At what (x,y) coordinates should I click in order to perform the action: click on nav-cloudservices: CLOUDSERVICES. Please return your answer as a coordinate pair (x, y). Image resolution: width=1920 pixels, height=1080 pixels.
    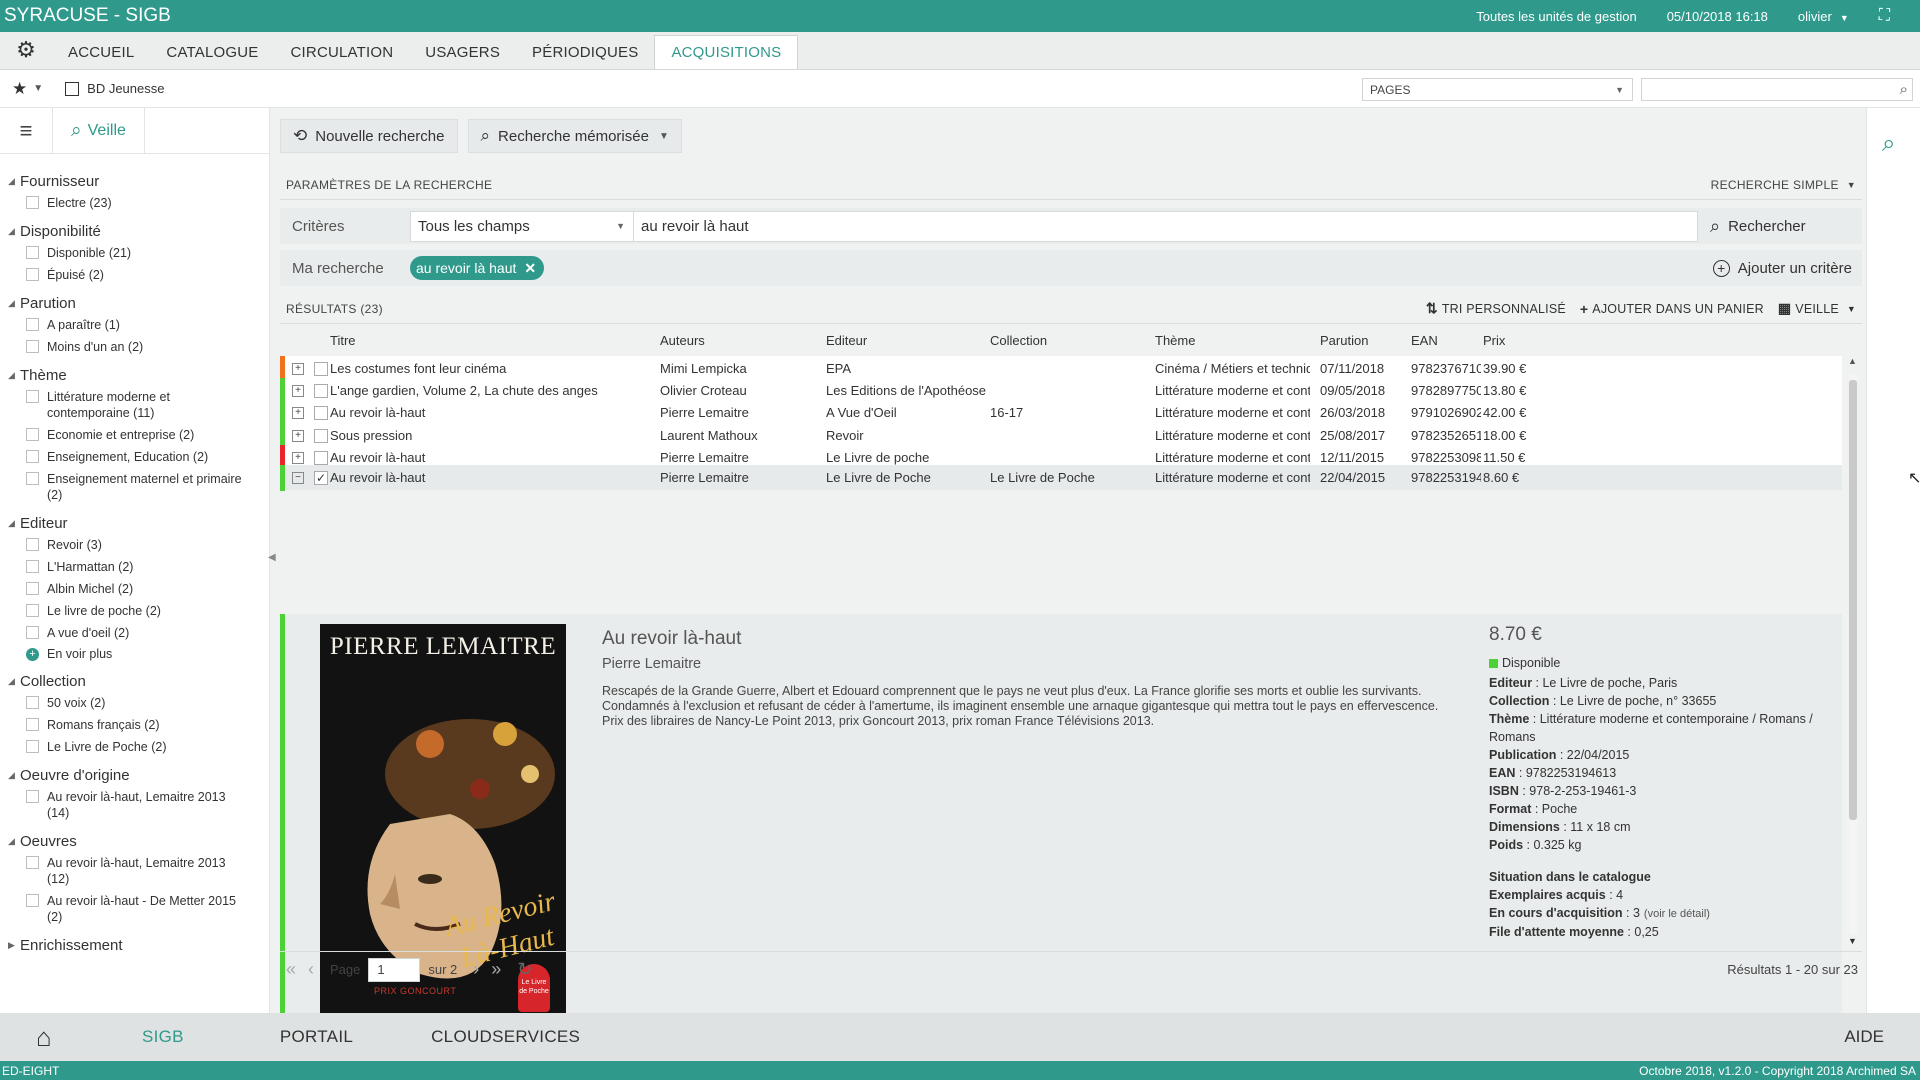
    Looking at the image, I should click on (505, 1037).